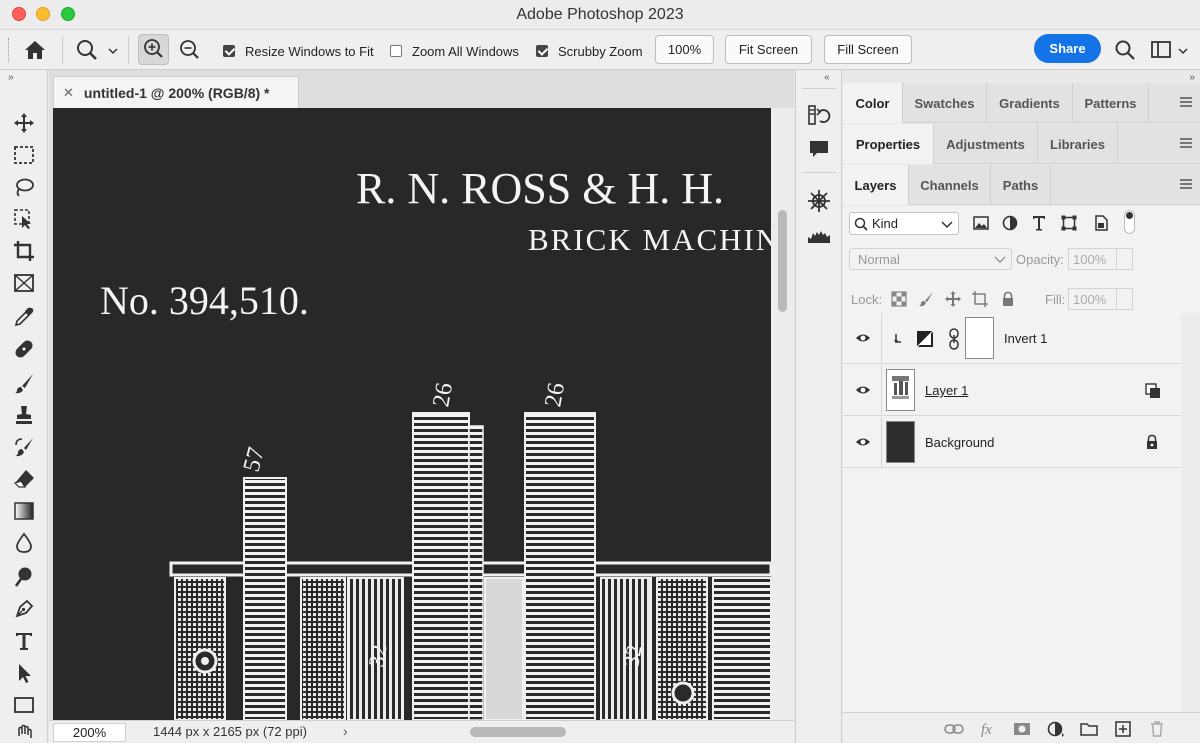  Describe the element at coordinates (782, 414) in the screenshot. I see `vertical-scrollbar` at that location.